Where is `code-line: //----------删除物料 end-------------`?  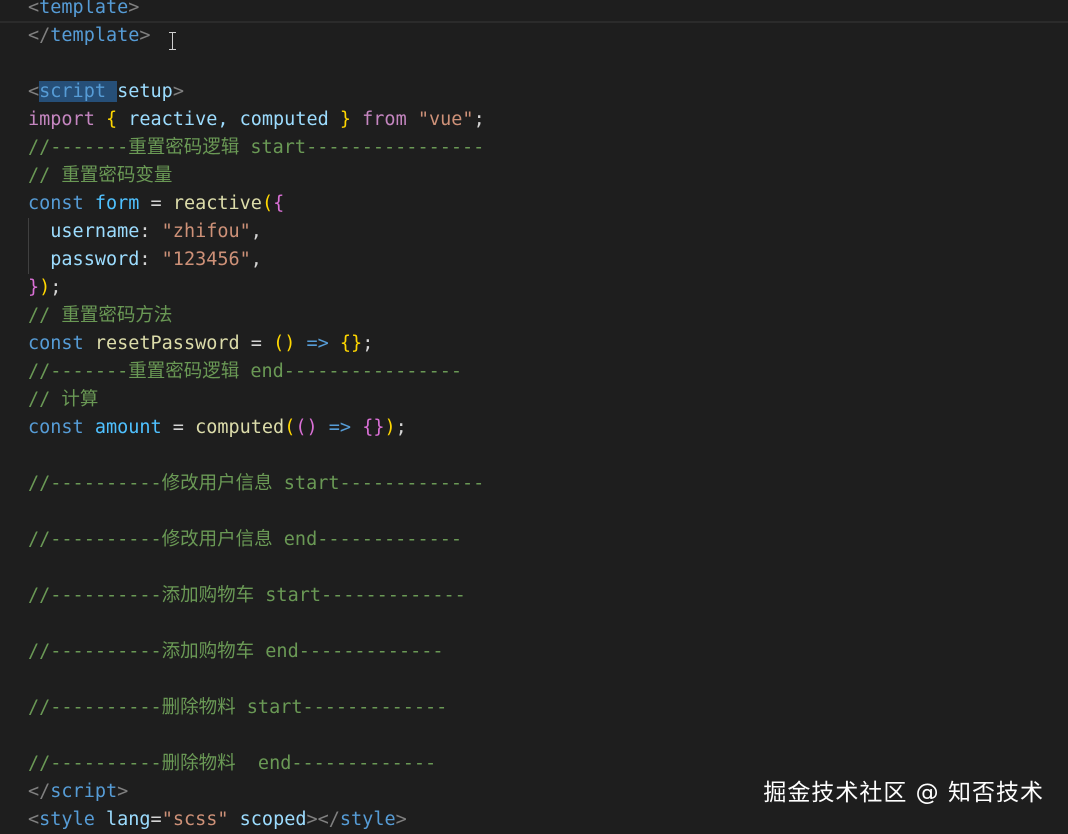 code-line: //----------删除物料 end------------- is located at coordinates (256, 764).